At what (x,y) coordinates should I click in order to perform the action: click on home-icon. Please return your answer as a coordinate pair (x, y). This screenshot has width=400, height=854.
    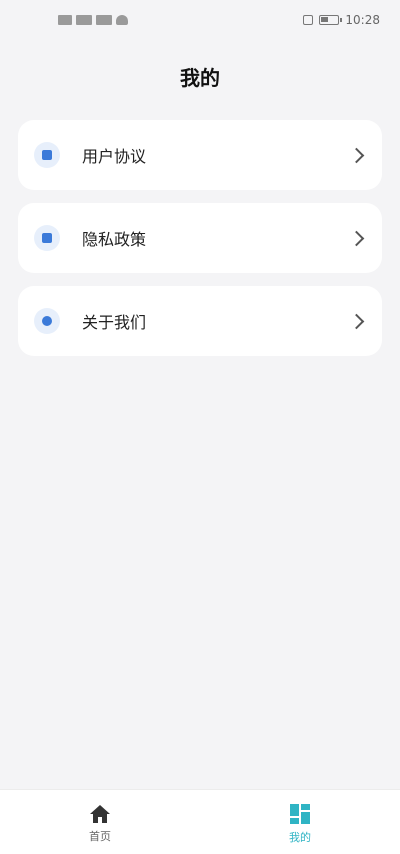
    Looking at the image, I should click on (100, 814).